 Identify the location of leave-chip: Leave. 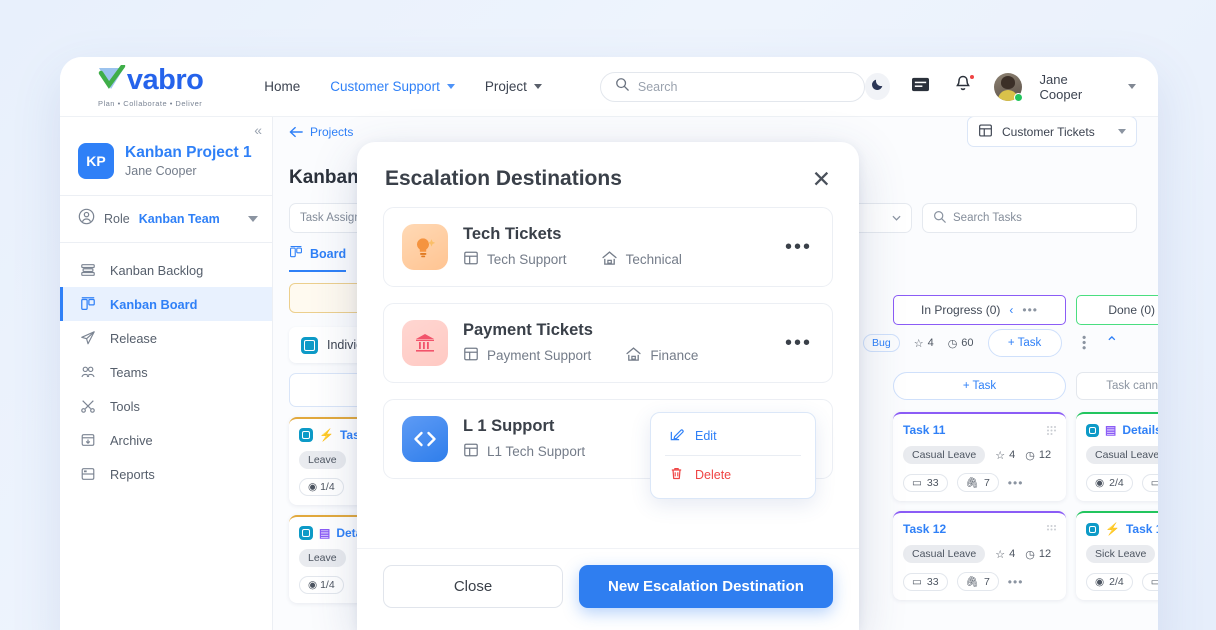
(322, 558).